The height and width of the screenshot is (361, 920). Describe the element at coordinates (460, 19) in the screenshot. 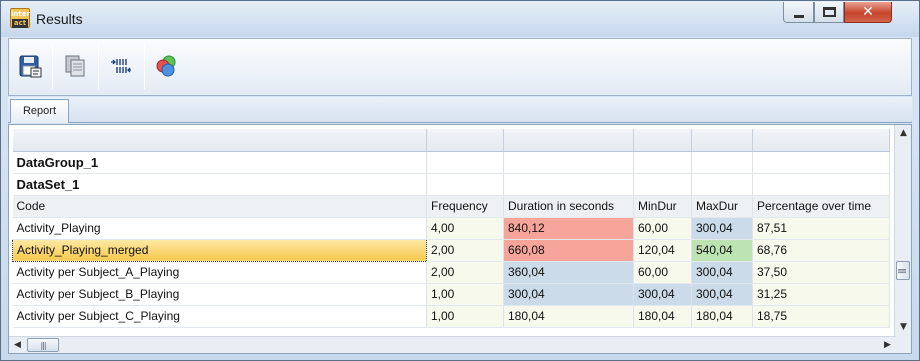

I see `title-bar: inter act Results ✕` at that location.